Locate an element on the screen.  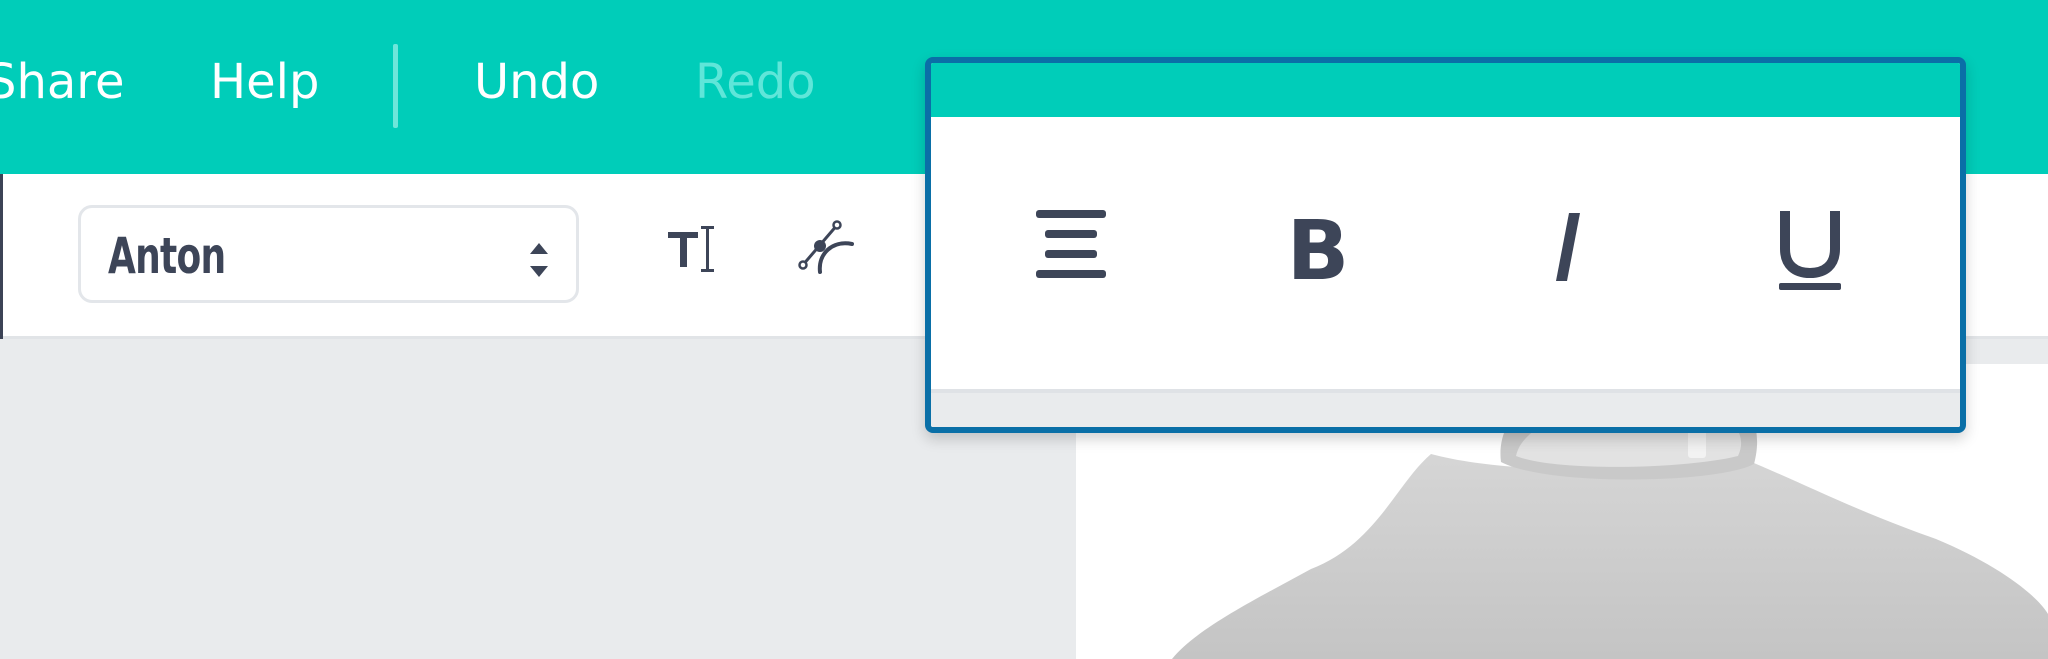
font-family-select: Anton is located at coordinates (328, 254).